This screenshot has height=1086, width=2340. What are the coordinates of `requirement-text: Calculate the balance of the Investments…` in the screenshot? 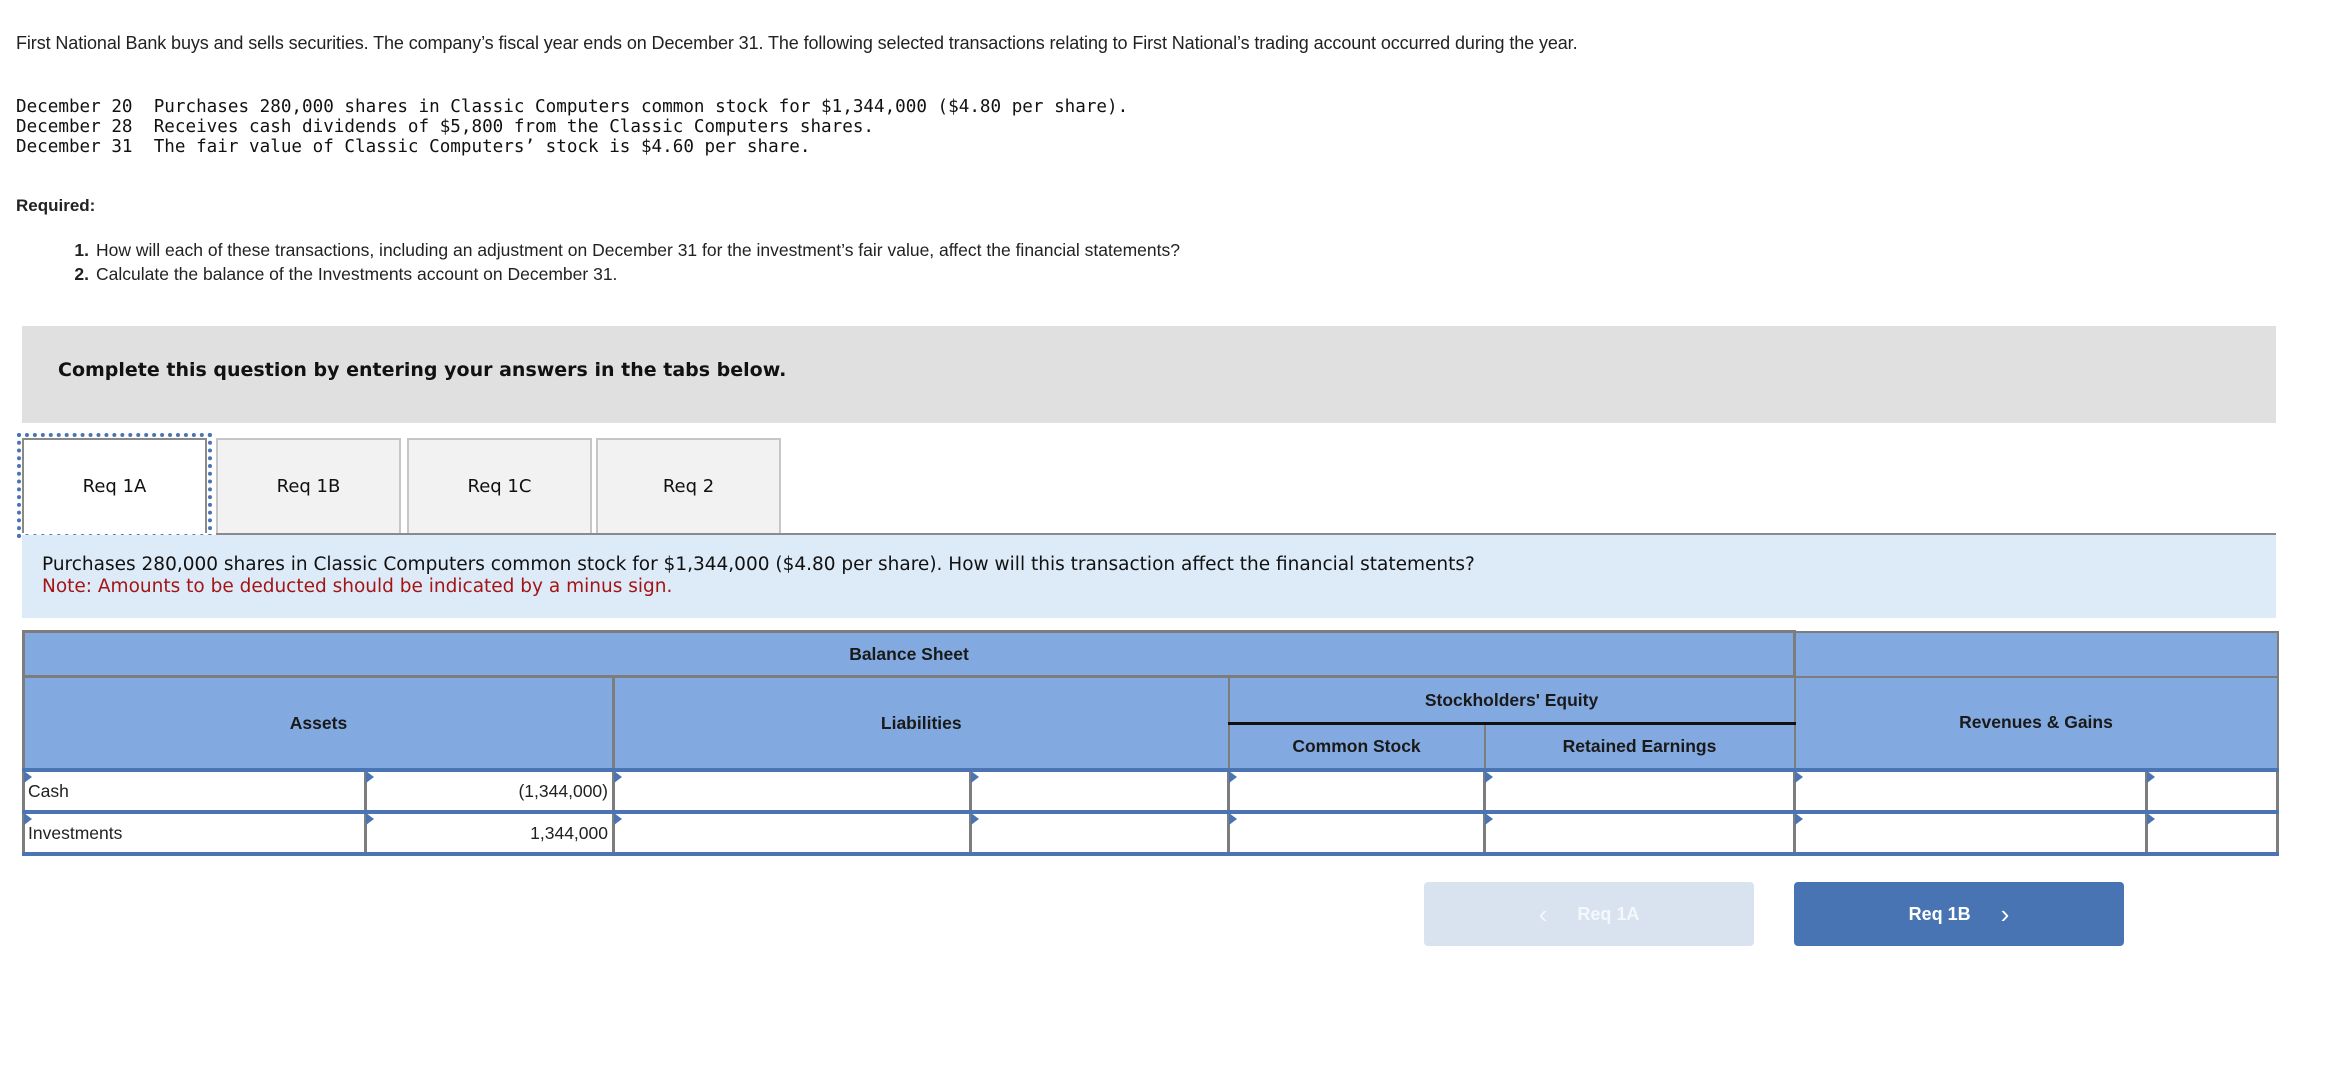 It's located at (357, 274).